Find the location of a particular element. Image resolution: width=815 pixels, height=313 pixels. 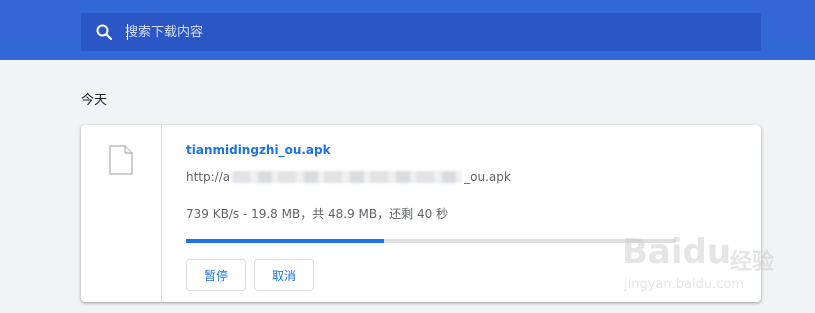

progress-status-text: 739 KB/s - 19.8 MB，共 48.9 MB，还剩 40 秒 is located at coordinates (317, 214).